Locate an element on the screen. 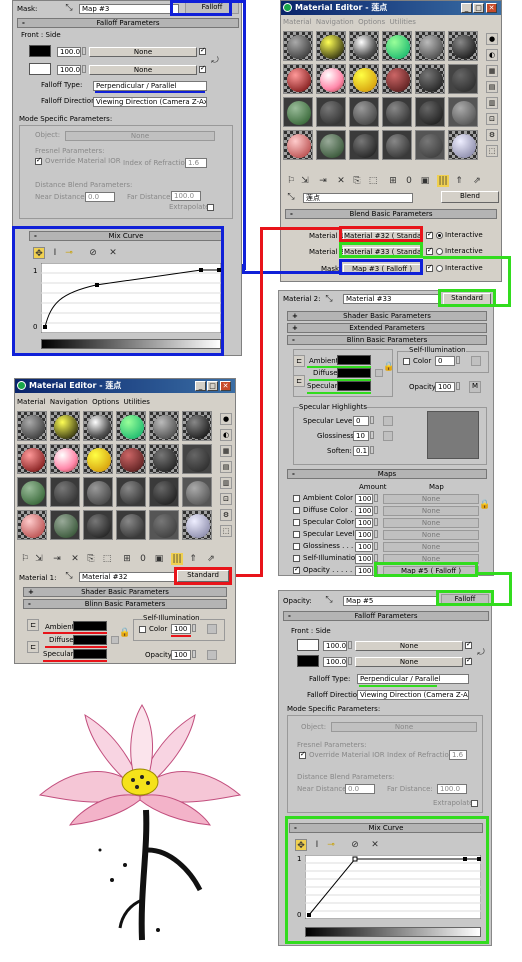 The height and width of the screenshot is (962, 522). front-color-swatch is located at coordinates (308, 645).